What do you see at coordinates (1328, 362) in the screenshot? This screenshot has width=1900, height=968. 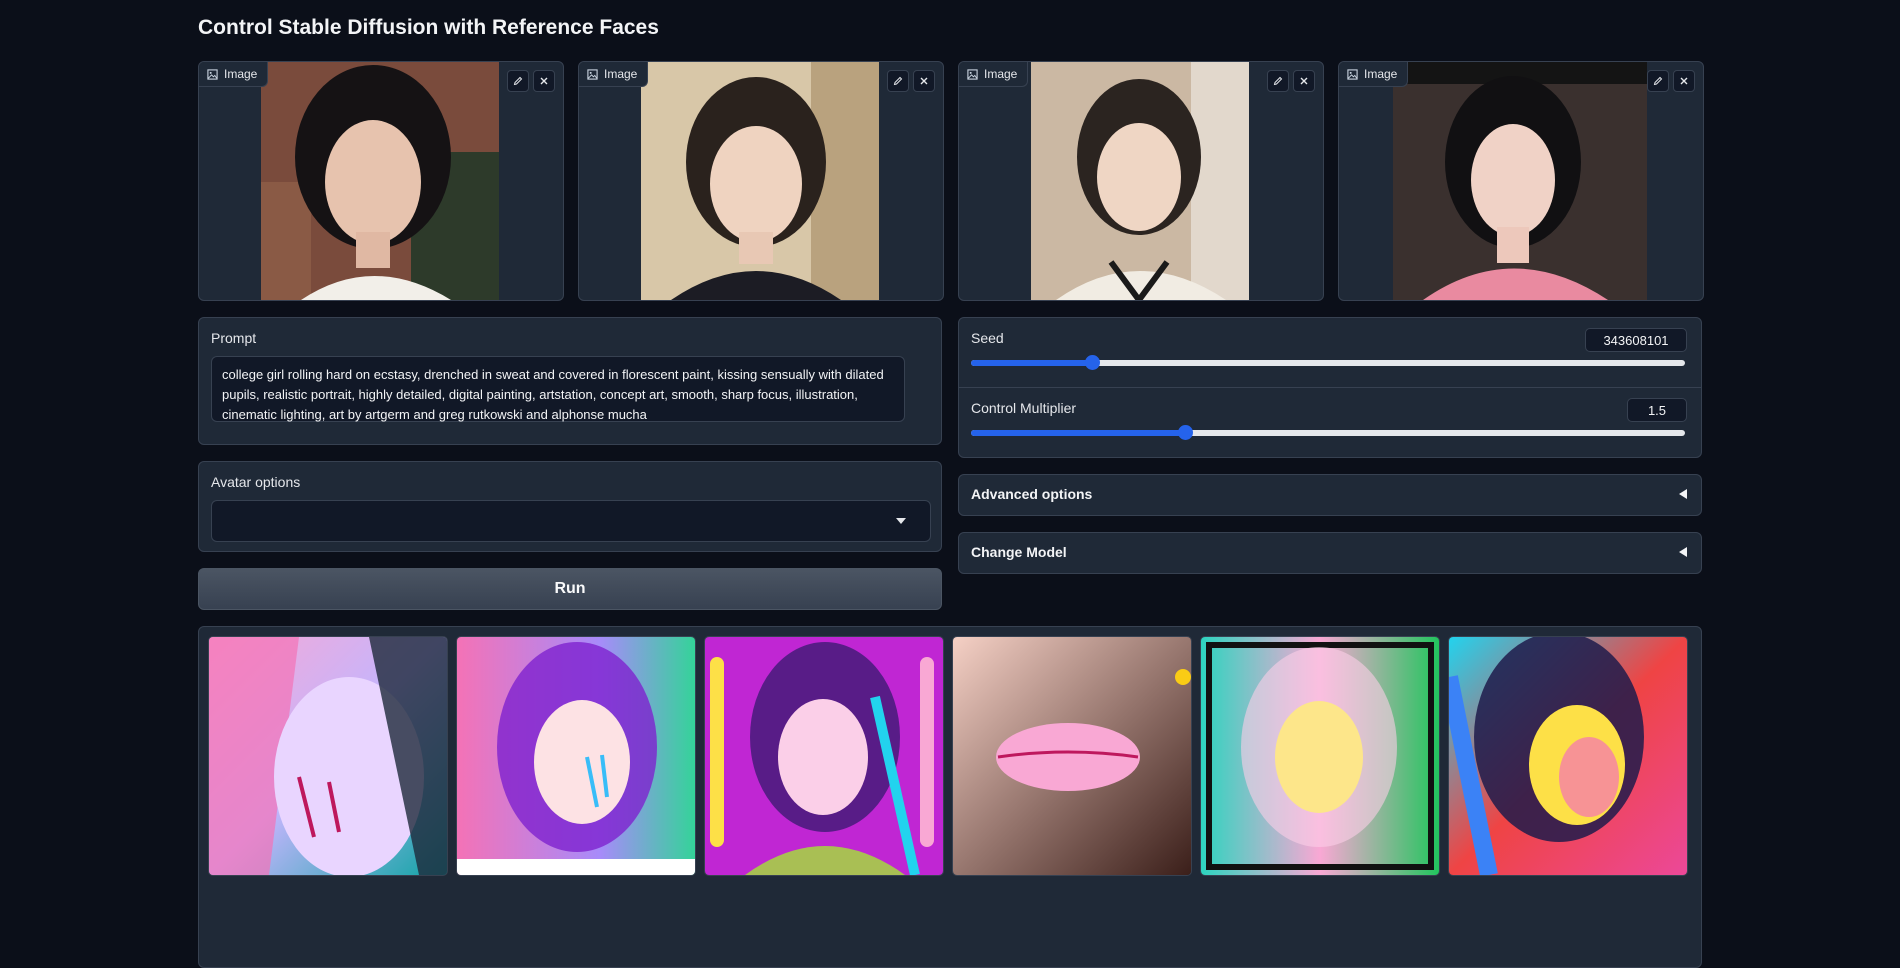 I see `seed-slider` at bounding box center [1328, 362].